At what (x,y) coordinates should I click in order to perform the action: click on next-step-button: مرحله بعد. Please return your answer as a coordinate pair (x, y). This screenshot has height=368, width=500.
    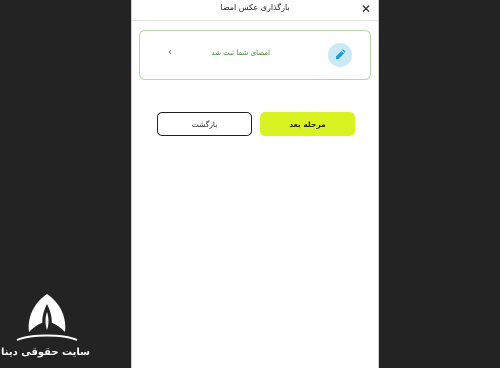
    Looking at the image, I should click on (307, 124).